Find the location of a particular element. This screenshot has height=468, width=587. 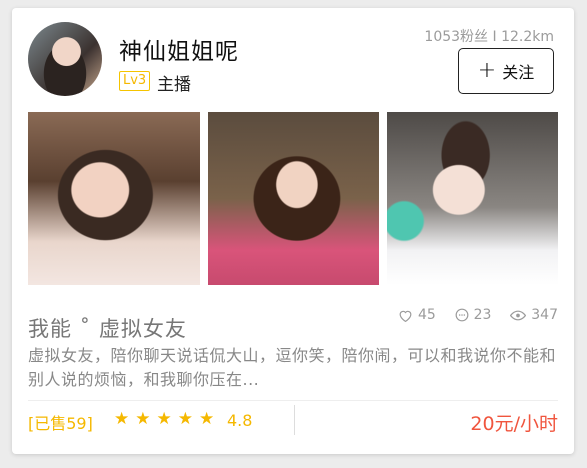

service-title: 我能 ˚ 虚拟女友 is located at coordinates (107, 329).